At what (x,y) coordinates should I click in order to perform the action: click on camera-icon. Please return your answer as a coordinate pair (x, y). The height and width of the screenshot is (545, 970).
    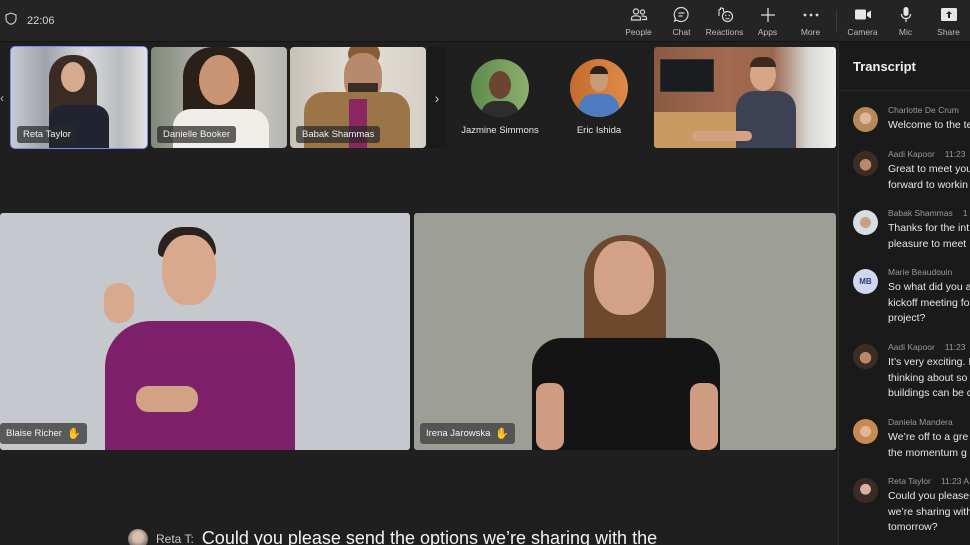
    Looking at the image, I should click on (863, 15).